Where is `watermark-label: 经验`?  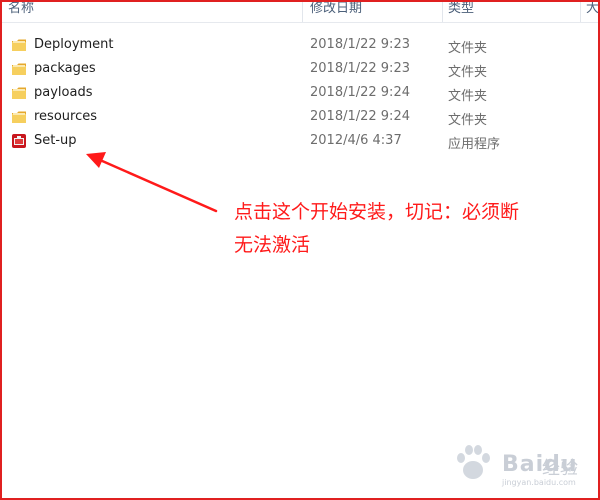
watermark-label: 经验 is located at coordinates (560, 468).